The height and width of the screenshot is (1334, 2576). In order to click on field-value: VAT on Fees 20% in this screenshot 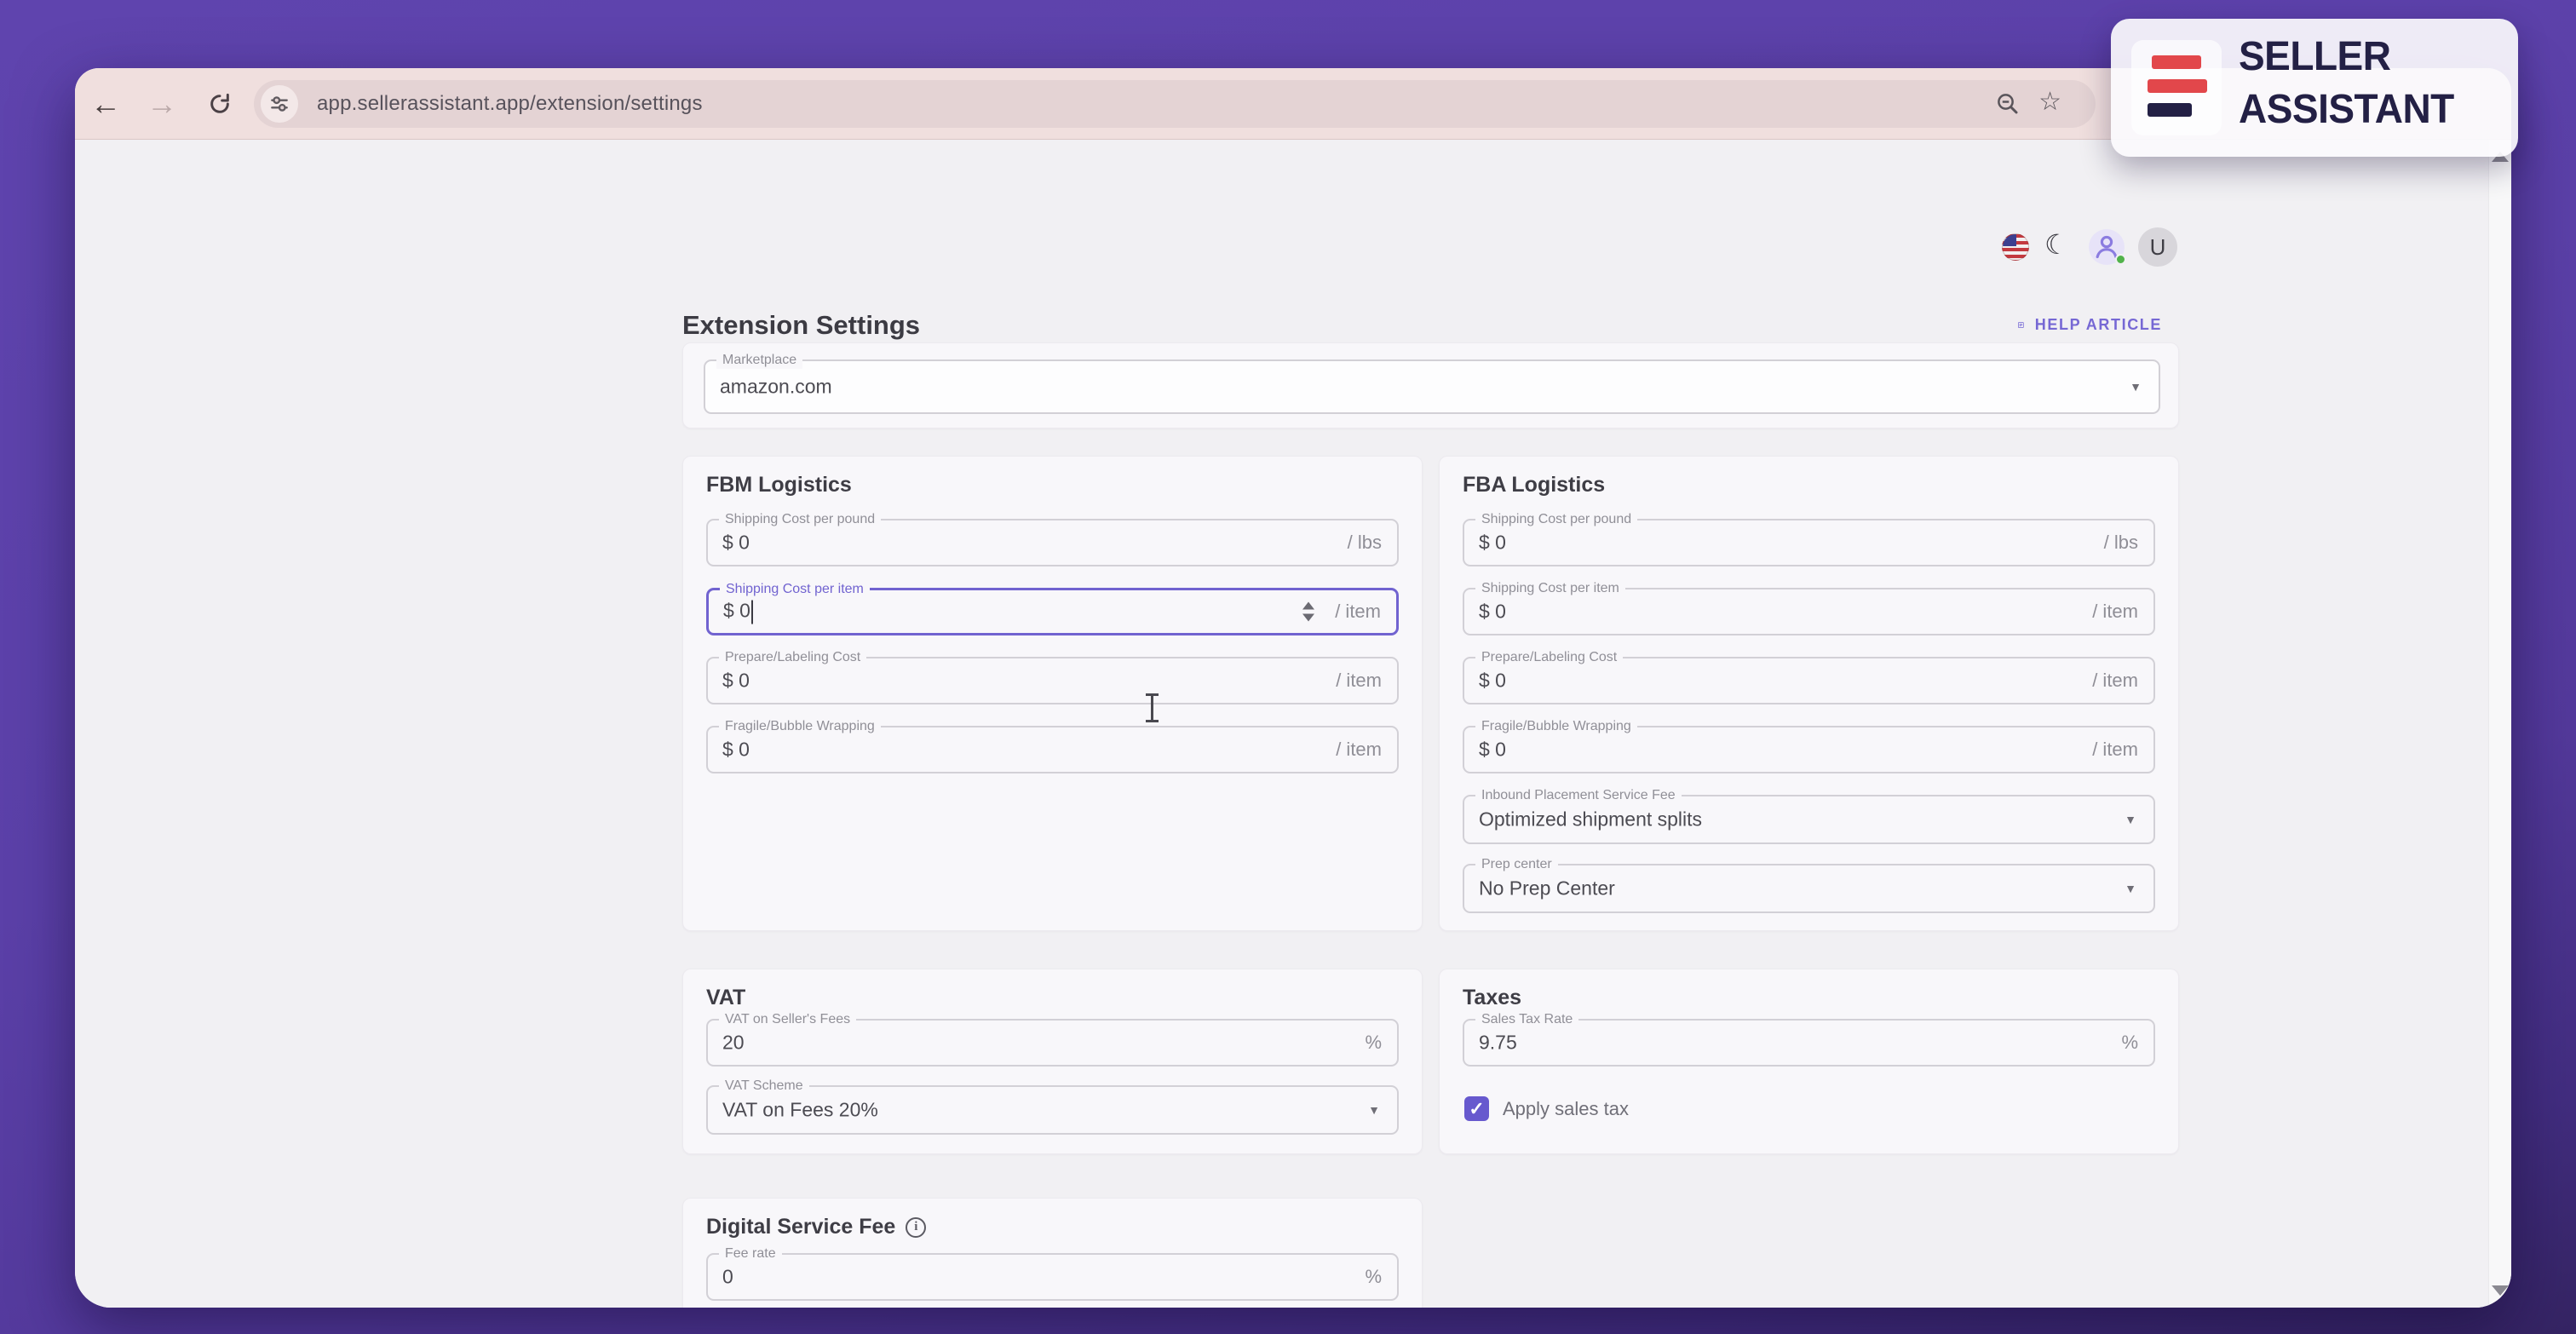, I will do `click(800, 1109)`.